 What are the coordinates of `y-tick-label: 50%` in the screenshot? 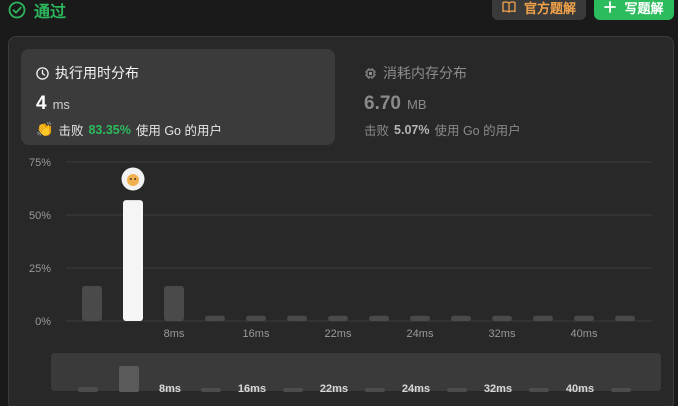 It's located at (40, 216).